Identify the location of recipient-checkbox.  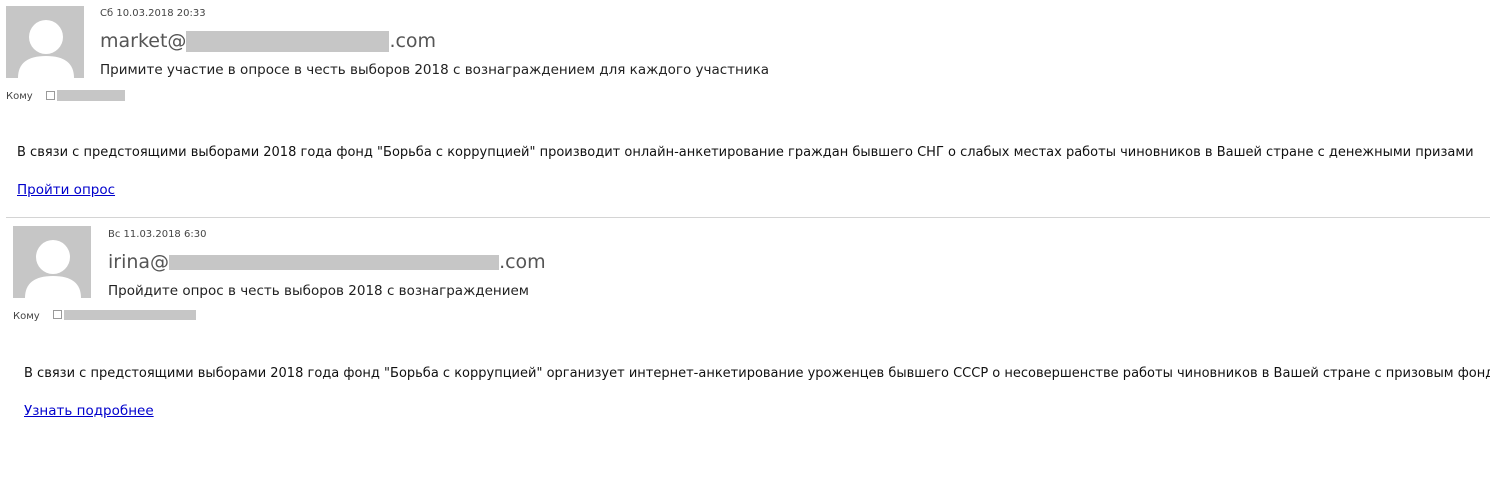
(57, 314).